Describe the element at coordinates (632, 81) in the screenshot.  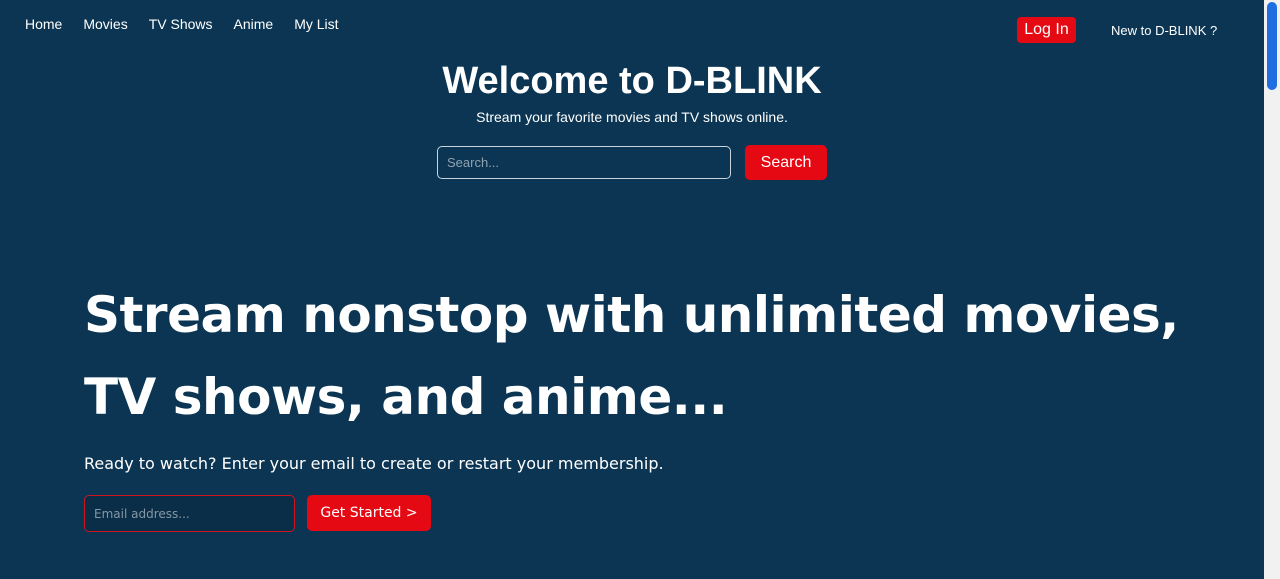
I see `page-title: Welcome to D-BLINK` at that location.